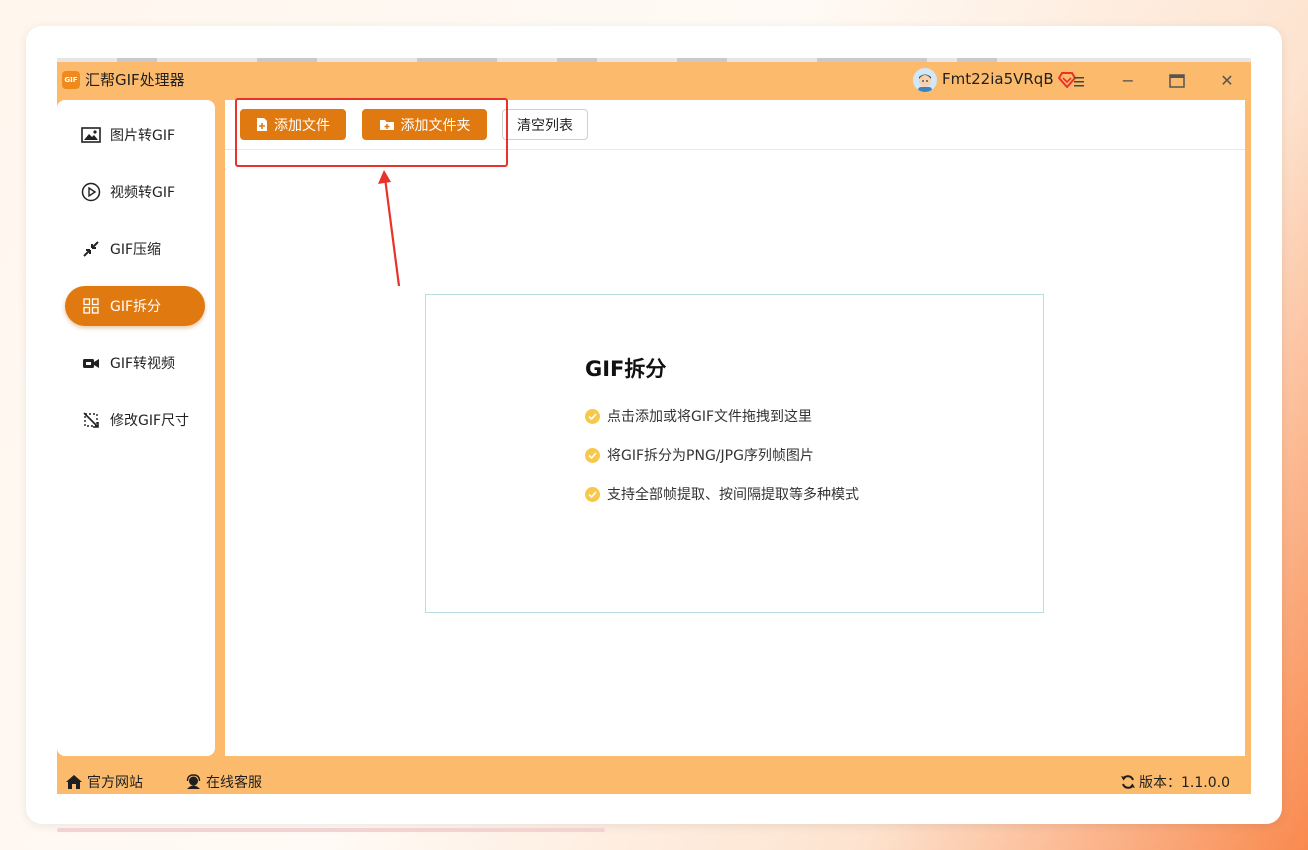  I want to click on avatar, so click(925, 80).